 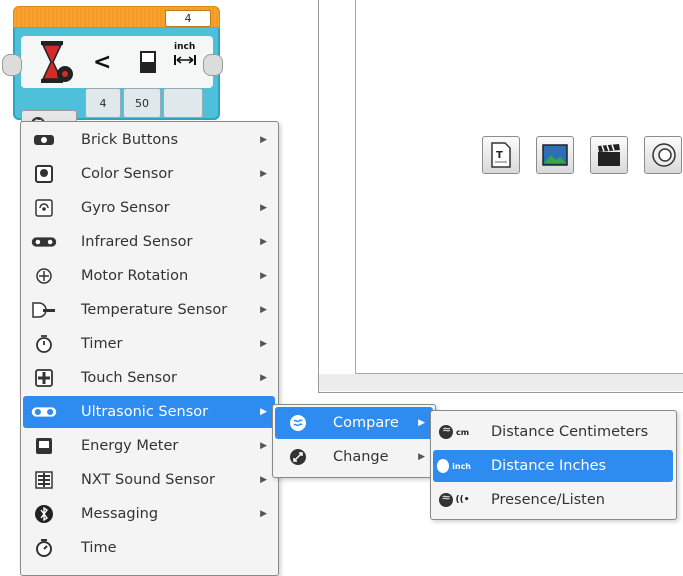 I want to click on block-header: 4, so click(x=116, y=17).